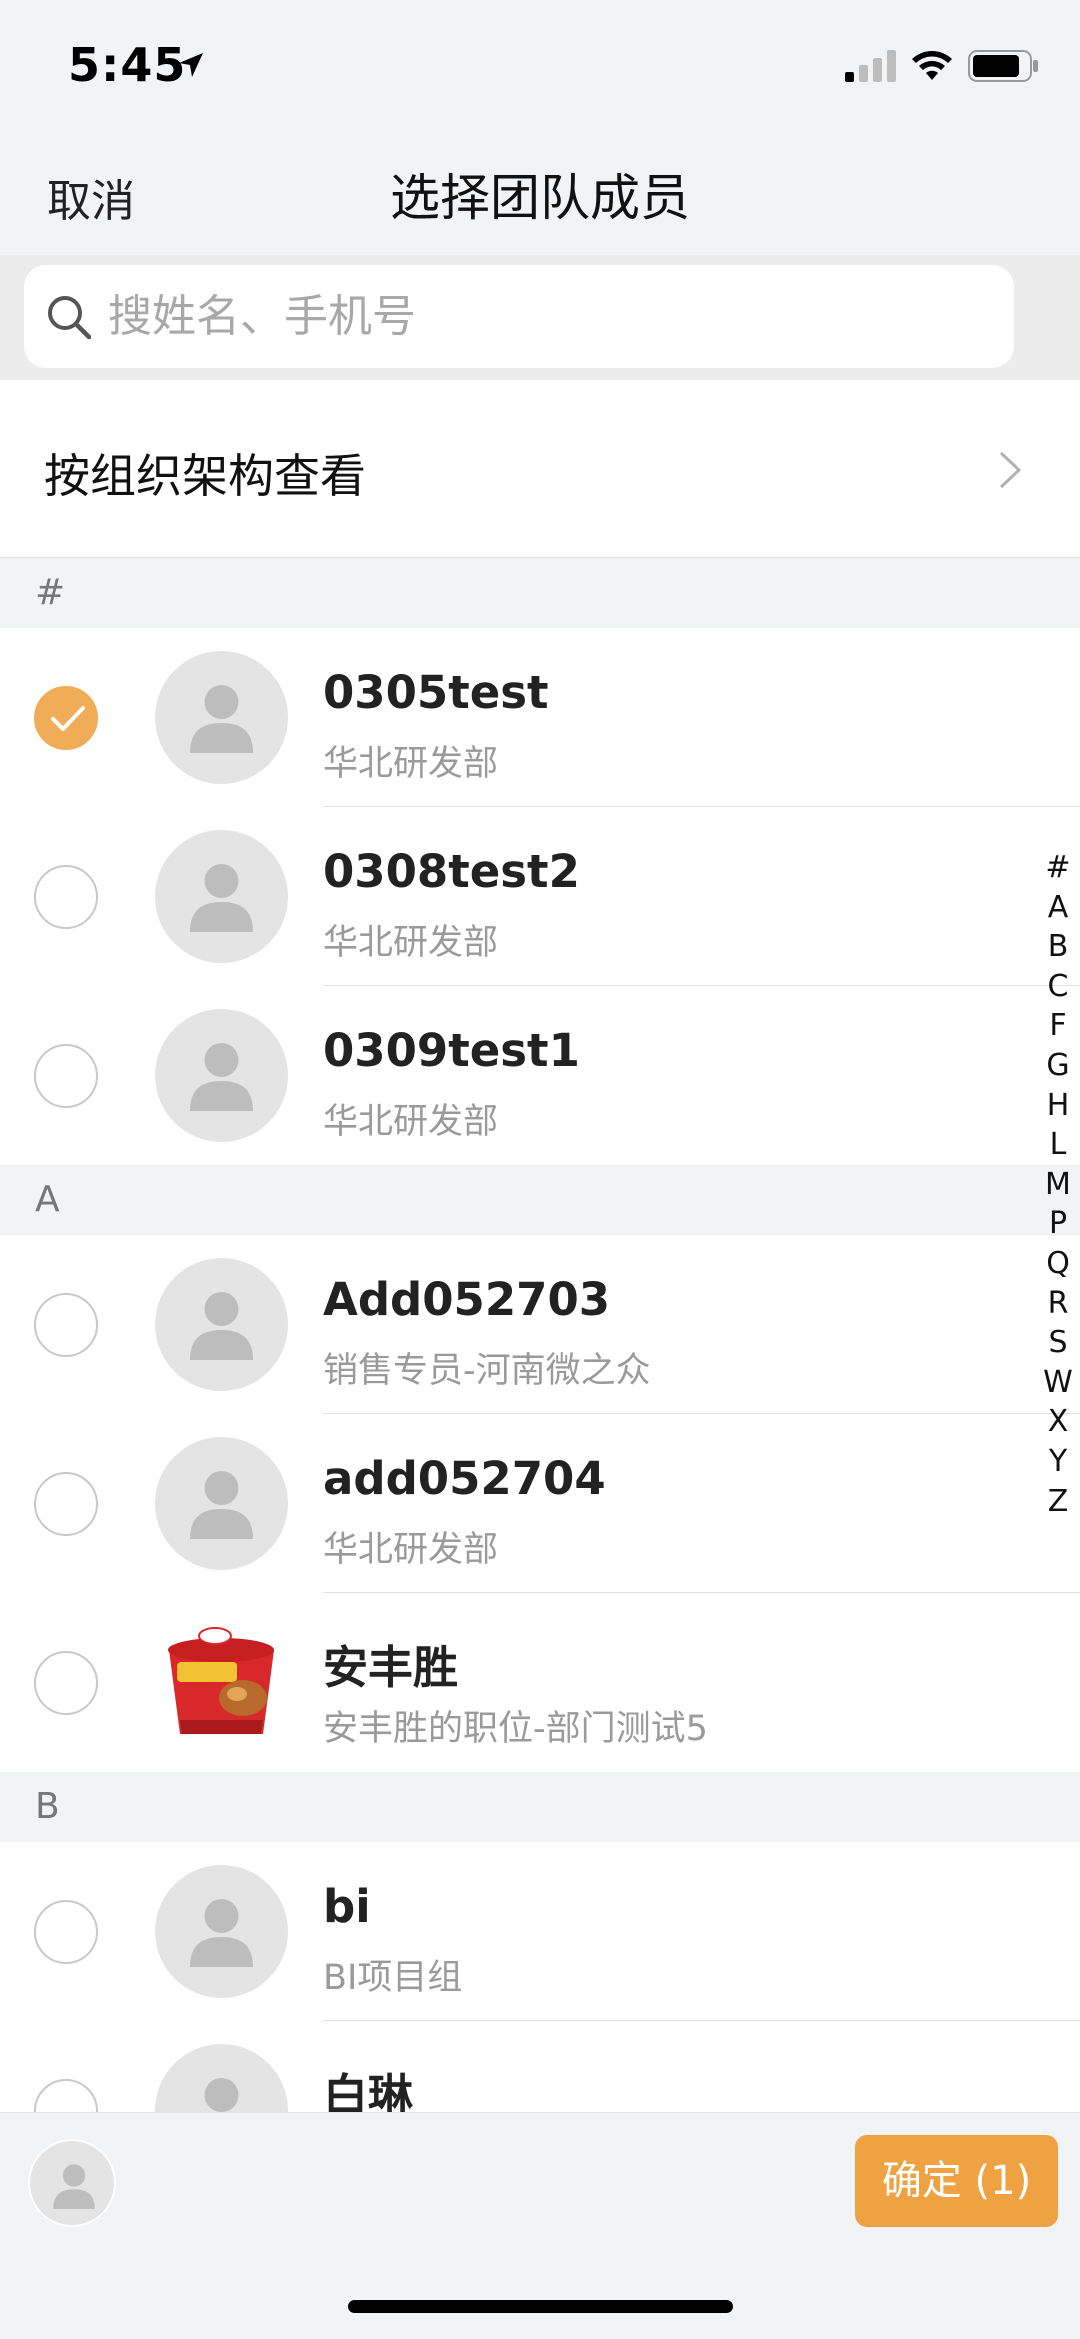 This screenshot has height=2339, width=1080. I want to click on search-input, so click(548, 316).